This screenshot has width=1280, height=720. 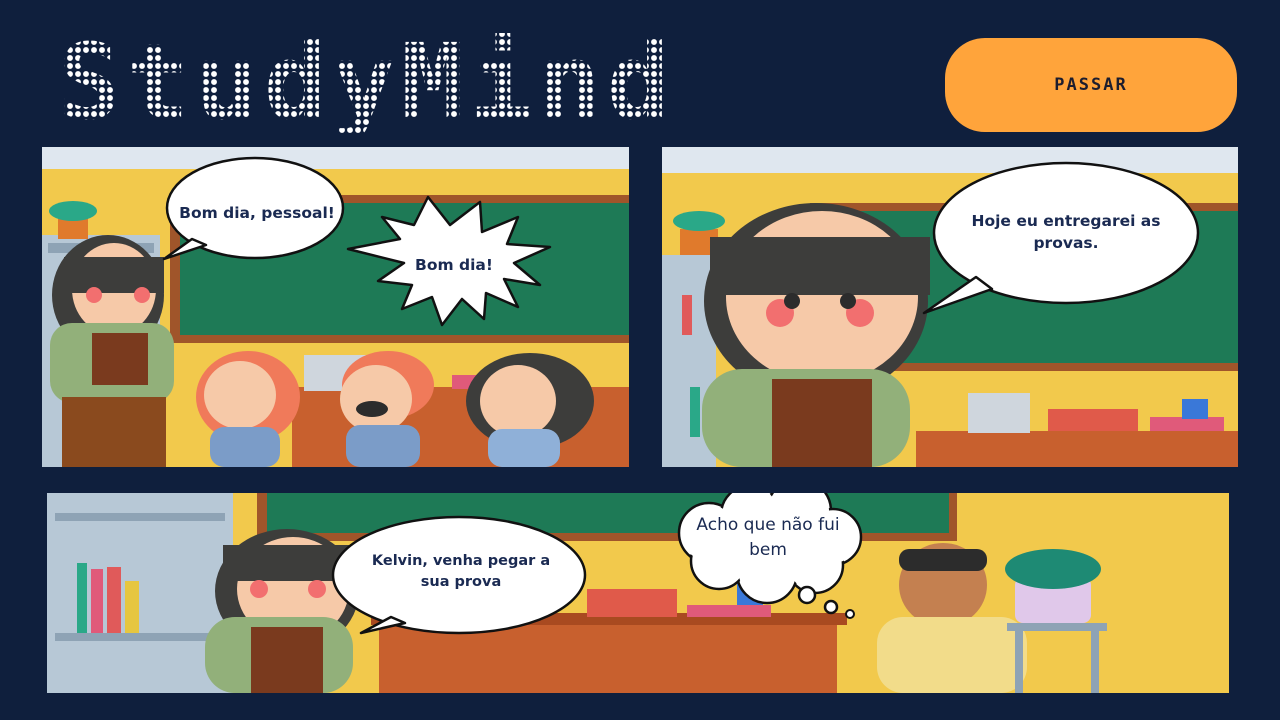 I want to click on speech-bubble-teacher-greeting: Bom dia, pessoal!, so click(x=257, y=213).